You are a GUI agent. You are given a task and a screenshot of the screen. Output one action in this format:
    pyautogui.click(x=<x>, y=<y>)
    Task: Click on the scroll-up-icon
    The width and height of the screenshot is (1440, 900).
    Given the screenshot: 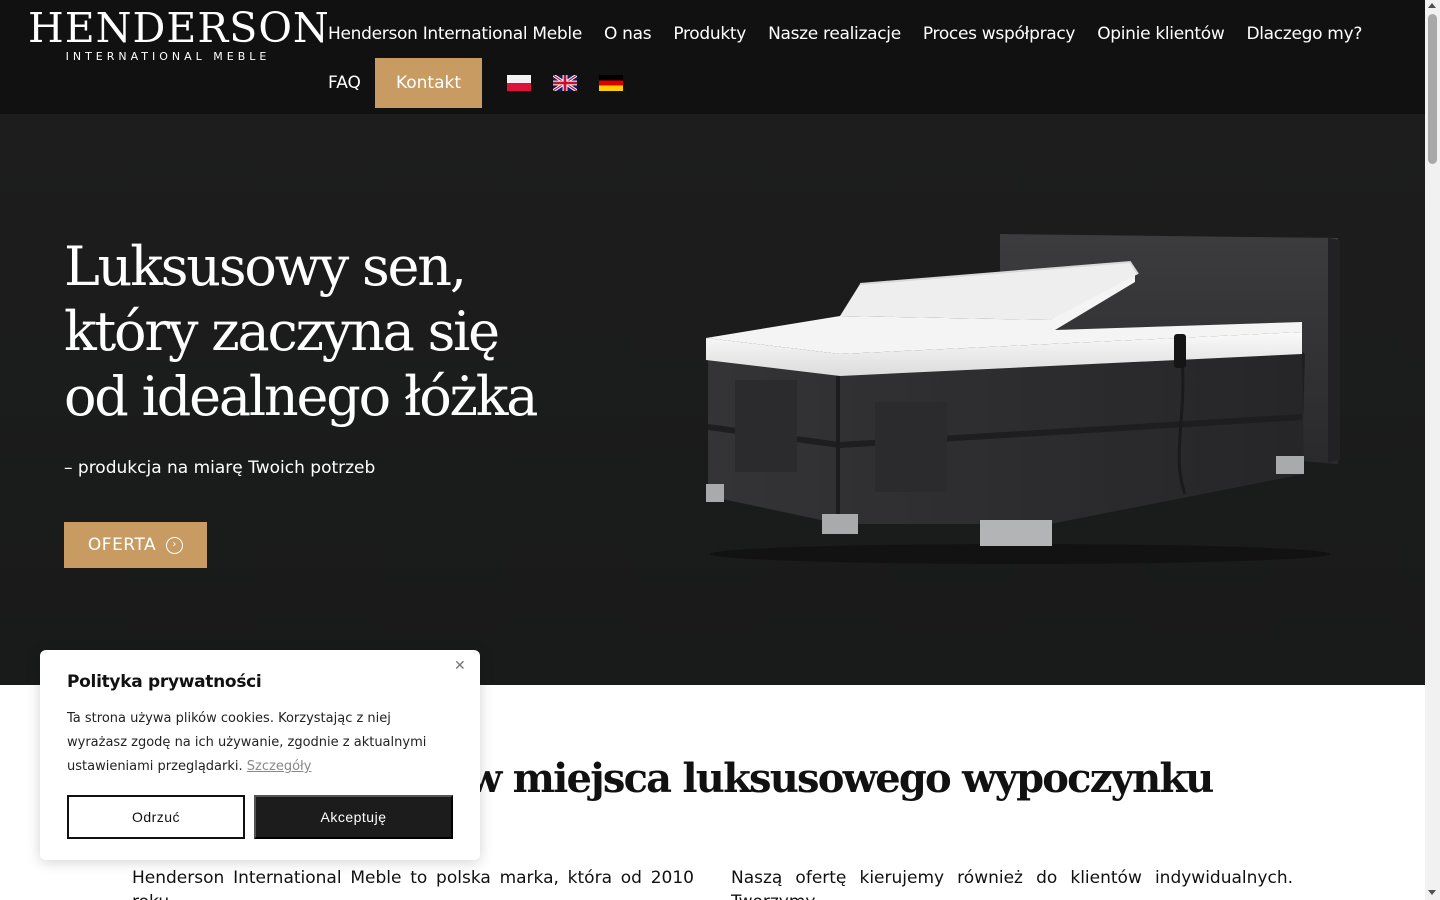 What is the action you would take?
    pyautogui.click(x=1432, y=5)
    